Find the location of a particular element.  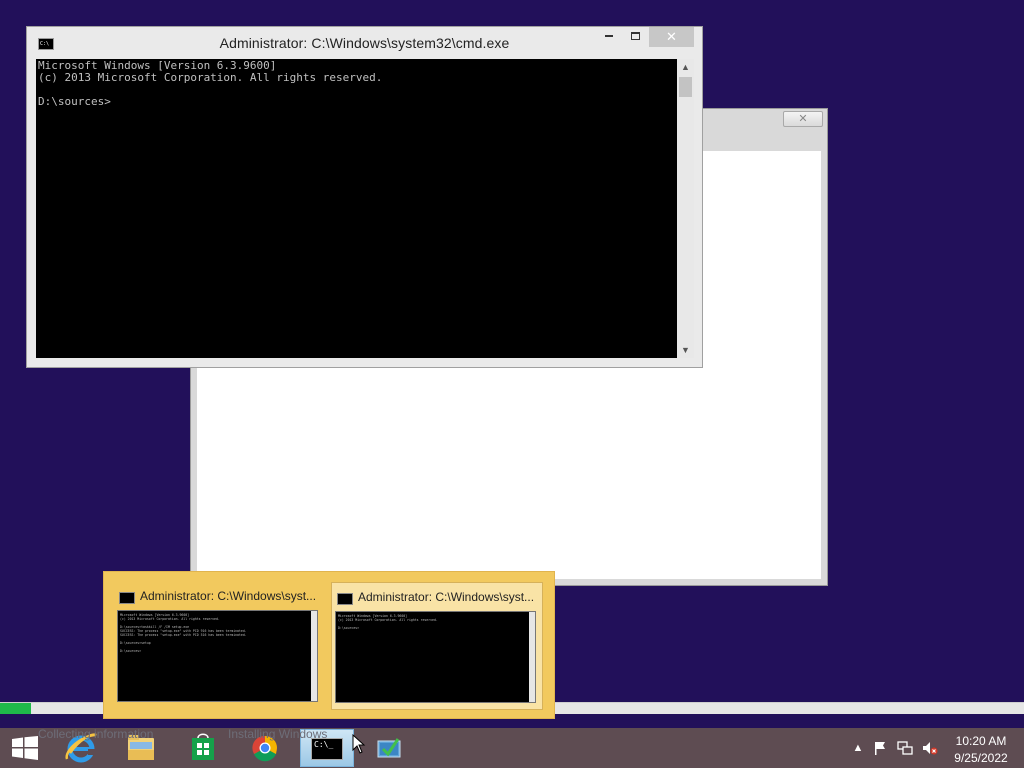

close-button: ✕ is located at coordinates (671, 37).